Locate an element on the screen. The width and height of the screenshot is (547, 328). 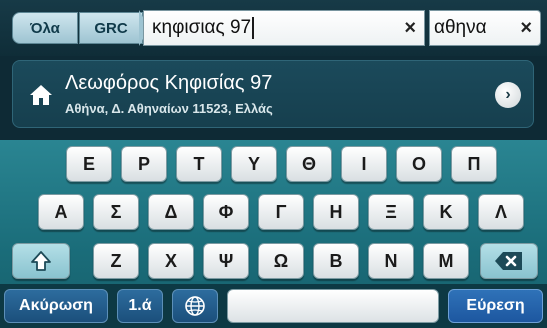
shift-arrow-icon is located at coordinates (41, 261).